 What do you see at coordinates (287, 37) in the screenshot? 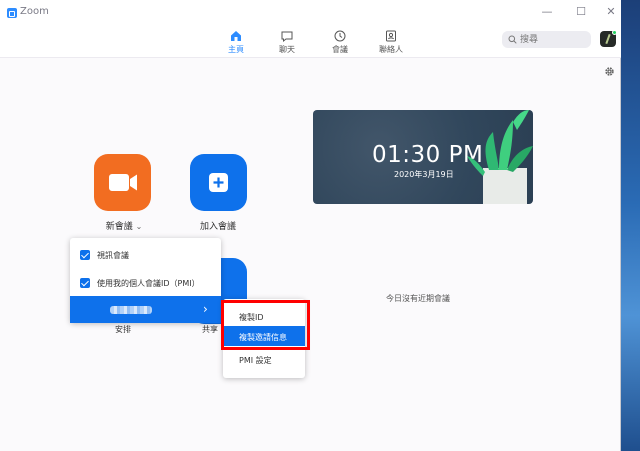
I see `chat-icon` at bounding box center [287, 37].